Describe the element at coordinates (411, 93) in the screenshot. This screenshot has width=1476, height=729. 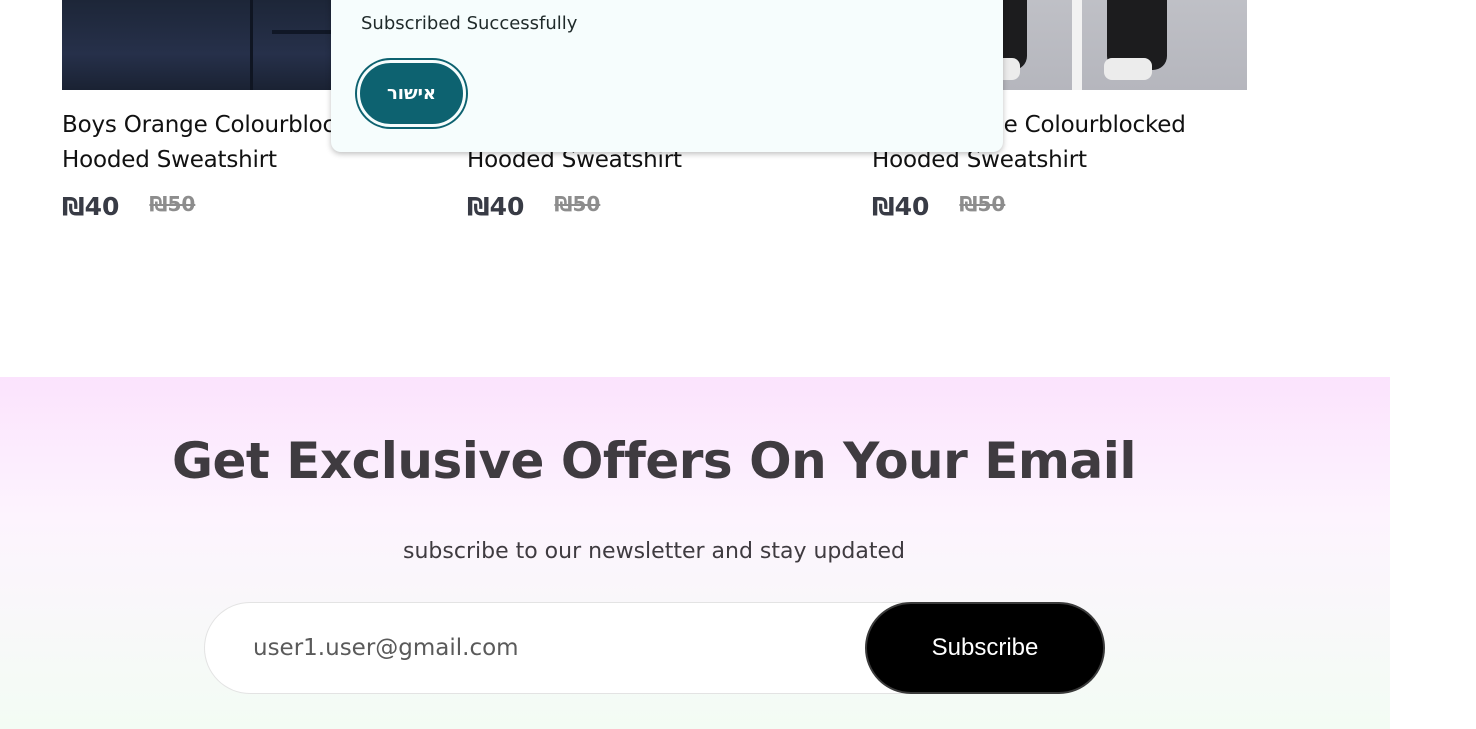
I see `confirm-button: אישור` at that location.